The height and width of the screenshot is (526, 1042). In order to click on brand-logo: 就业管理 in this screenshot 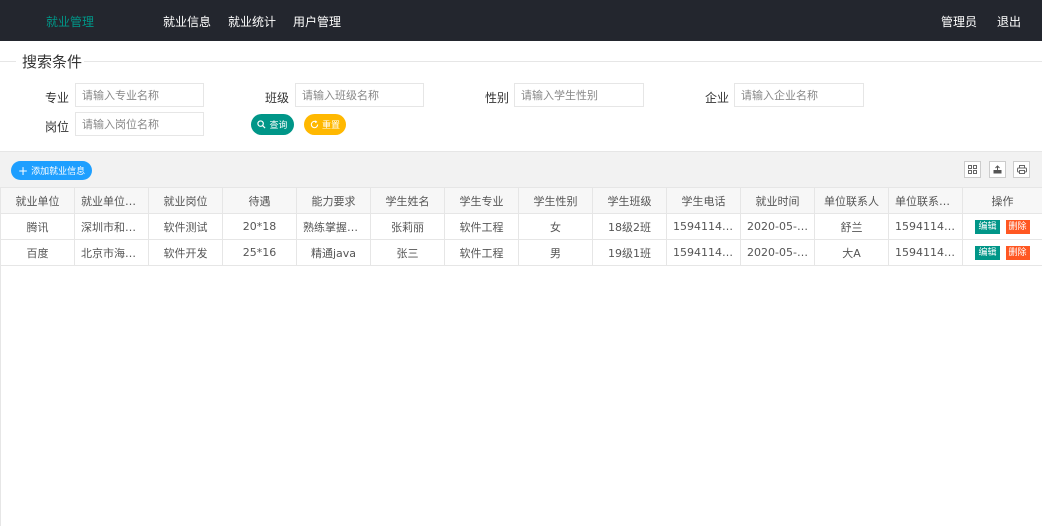, I will do `click(70, 21)`.